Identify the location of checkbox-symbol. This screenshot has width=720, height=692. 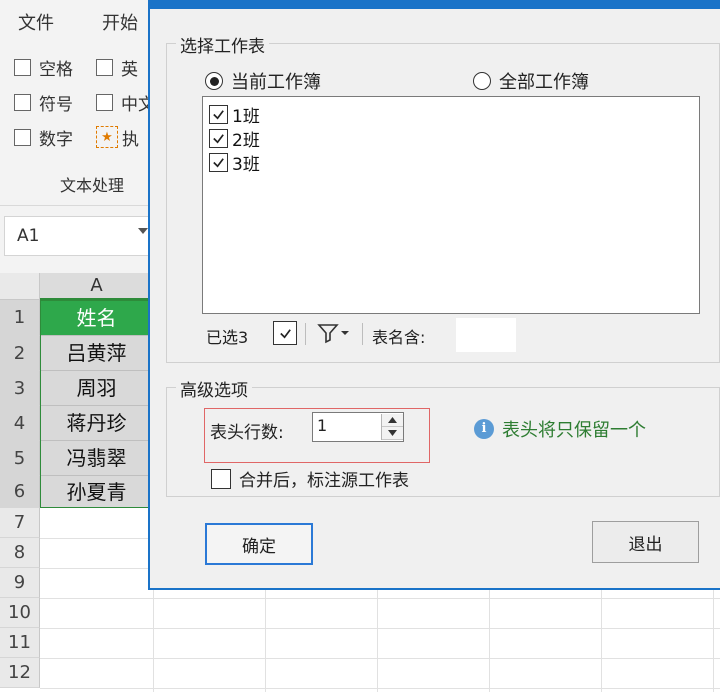
(22, 102).